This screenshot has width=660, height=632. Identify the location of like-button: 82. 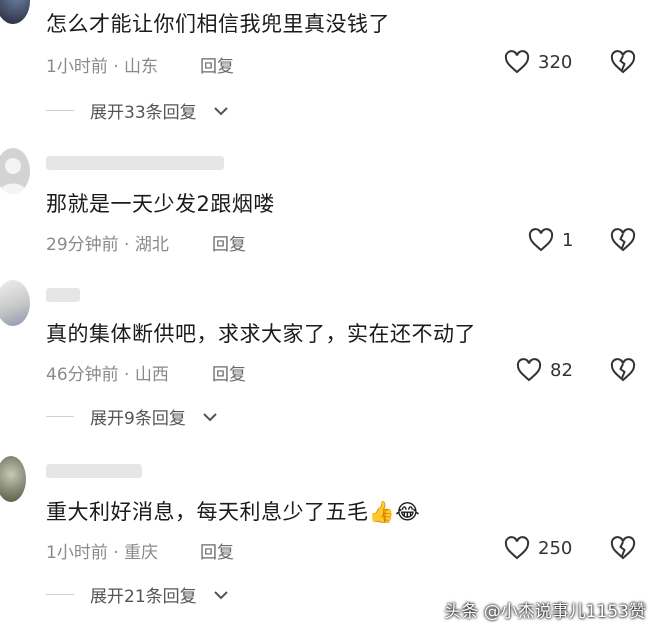
(544, 370).